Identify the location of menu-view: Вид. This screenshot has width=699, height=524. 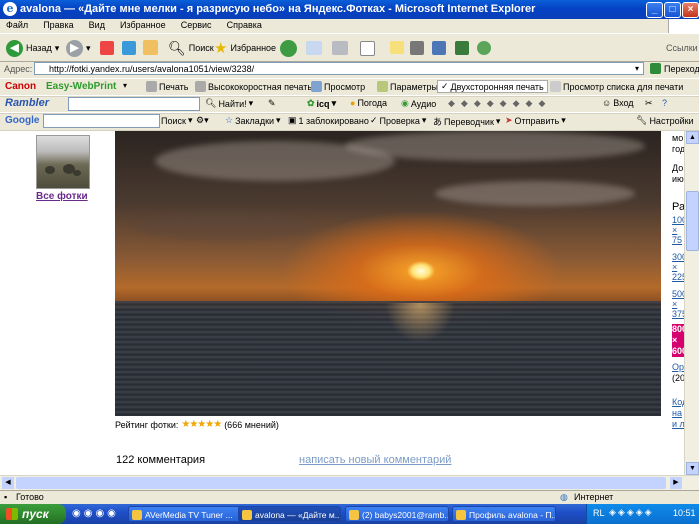
(97, 24).